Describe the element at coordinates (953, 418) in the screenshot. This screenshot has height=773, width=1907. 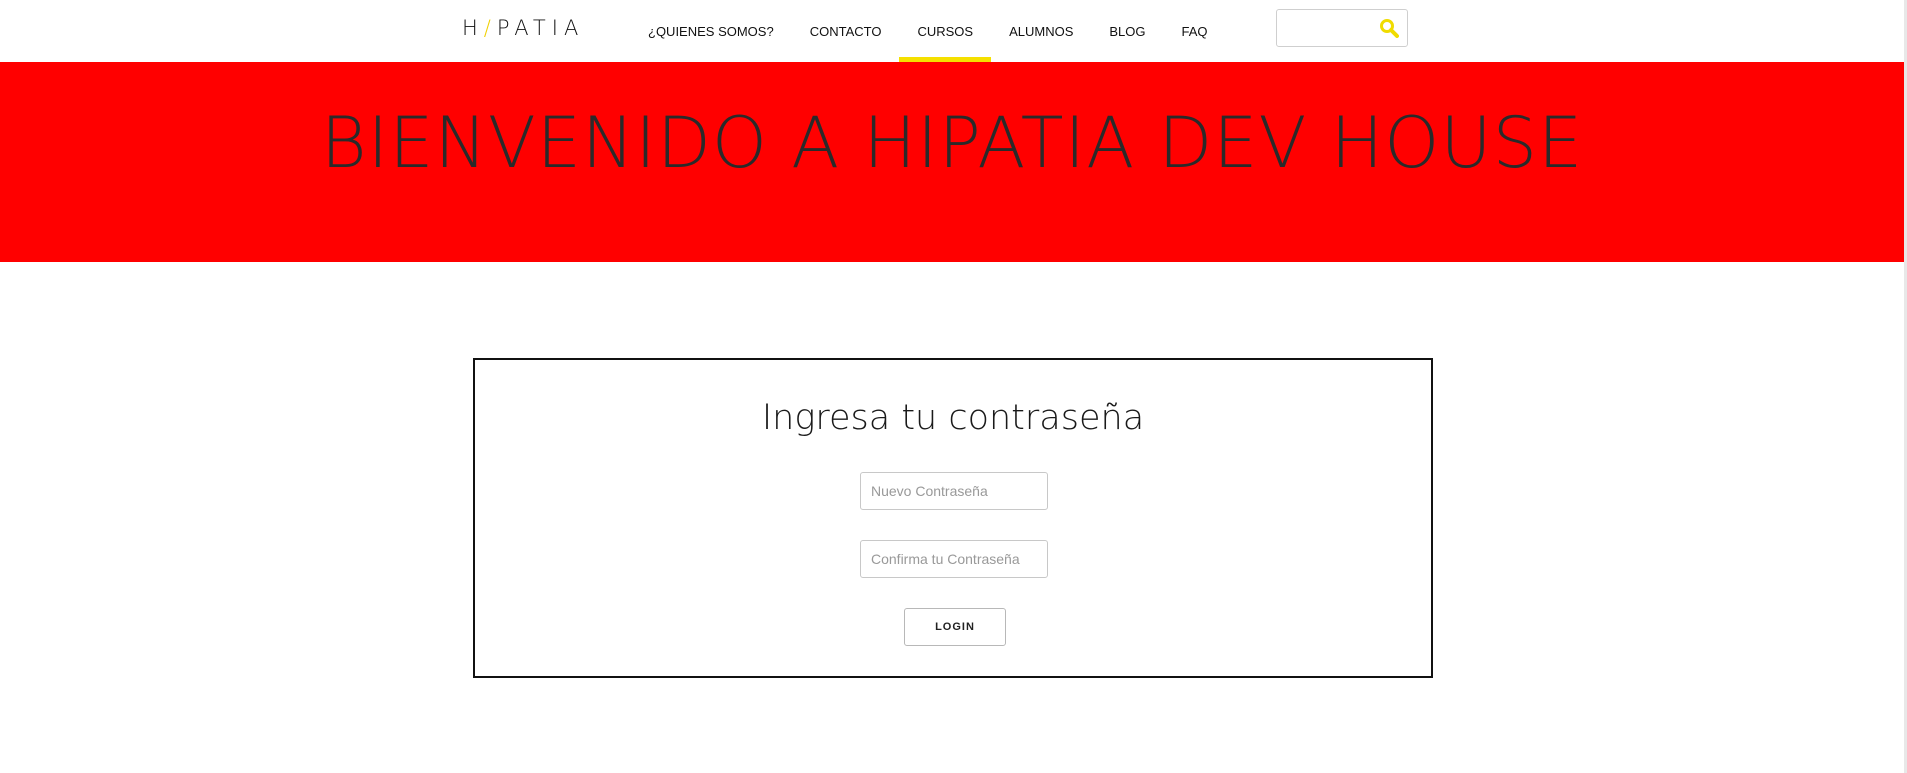
I see `login-card-title: Ingresa tu contraseña` at that location.